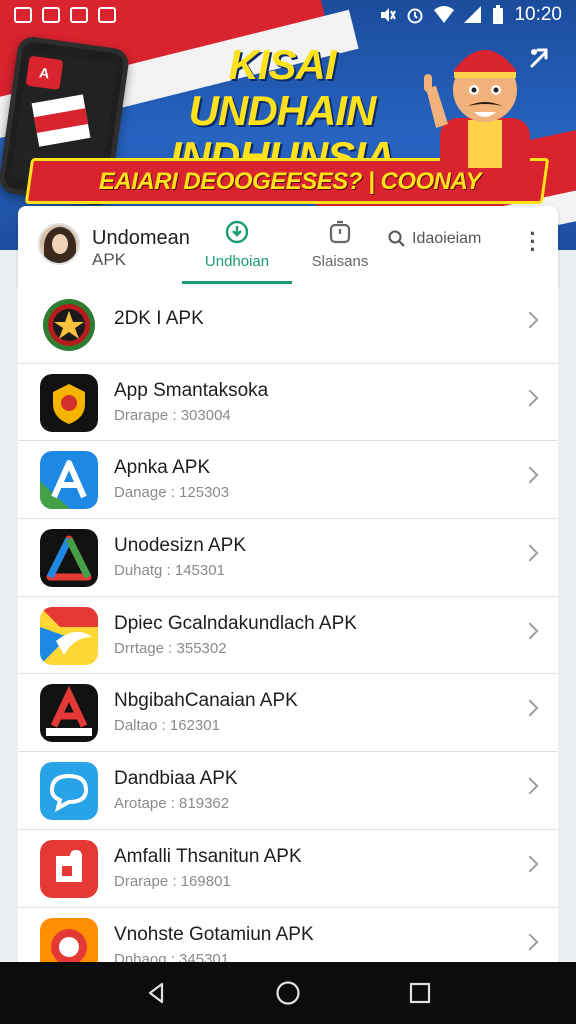  What do you see at coordinates (69, 868) in the screenshot?
I see `puzzle-icon` at bounding box center [69, 868].